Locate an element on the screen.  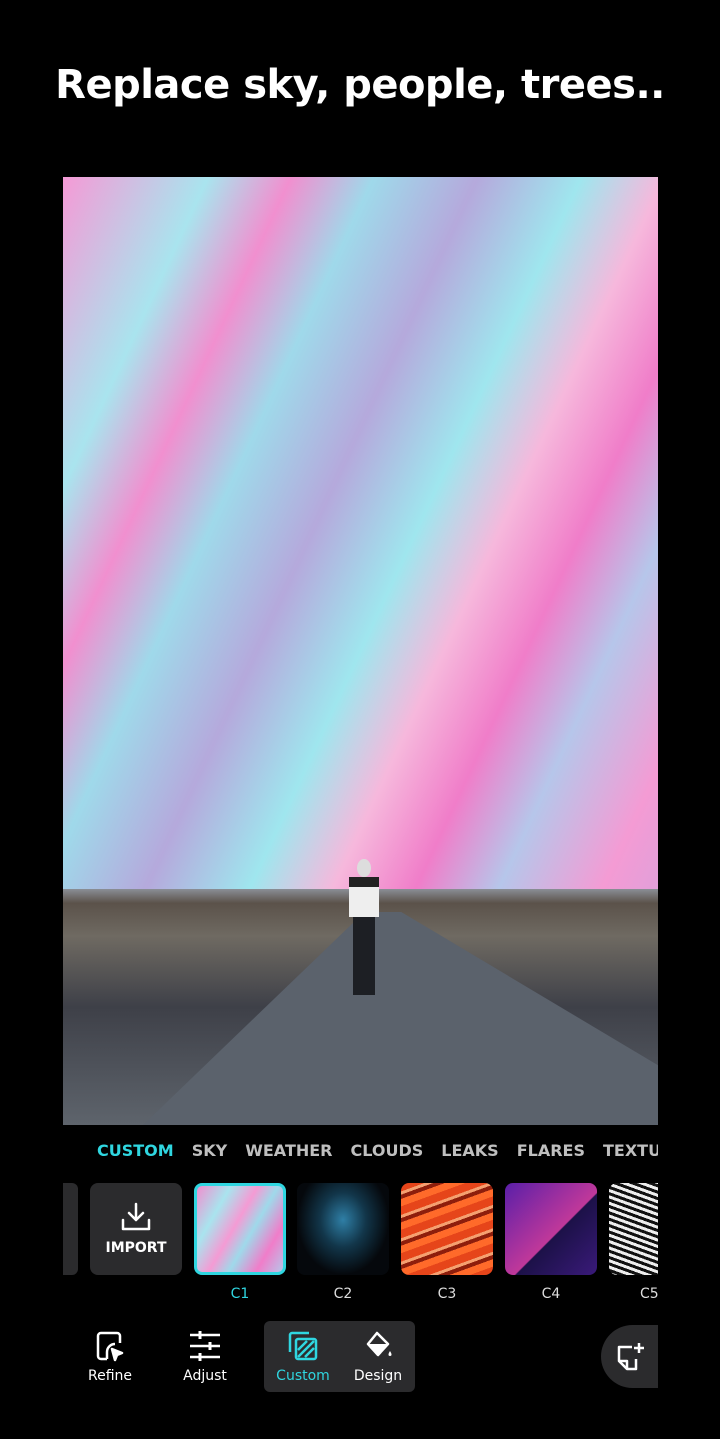
refine-button: Refine is located at coordinates (110, 1357).